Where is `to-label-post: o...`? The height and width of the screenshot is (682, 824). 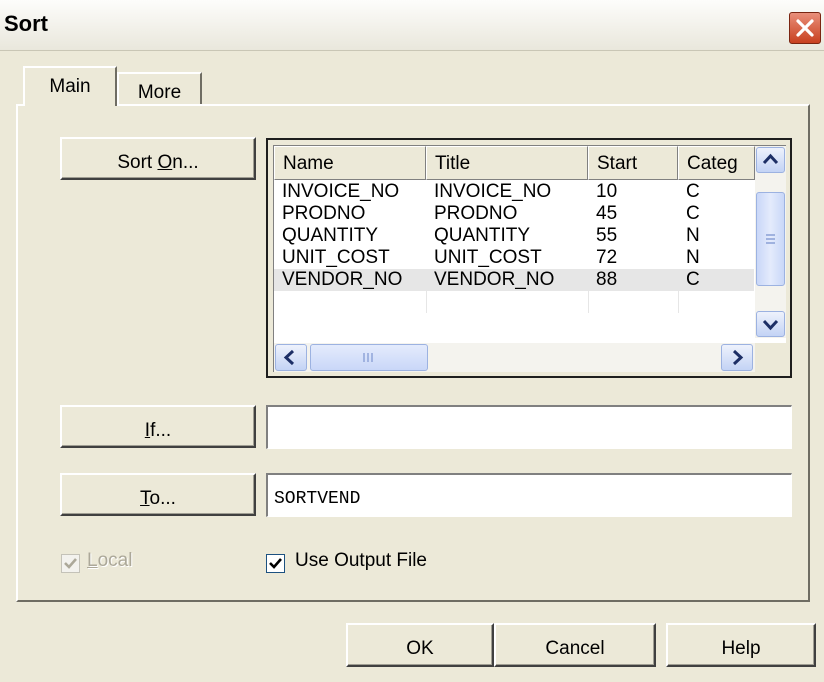 to-label-post: o... is located at coordinates (162, 498).